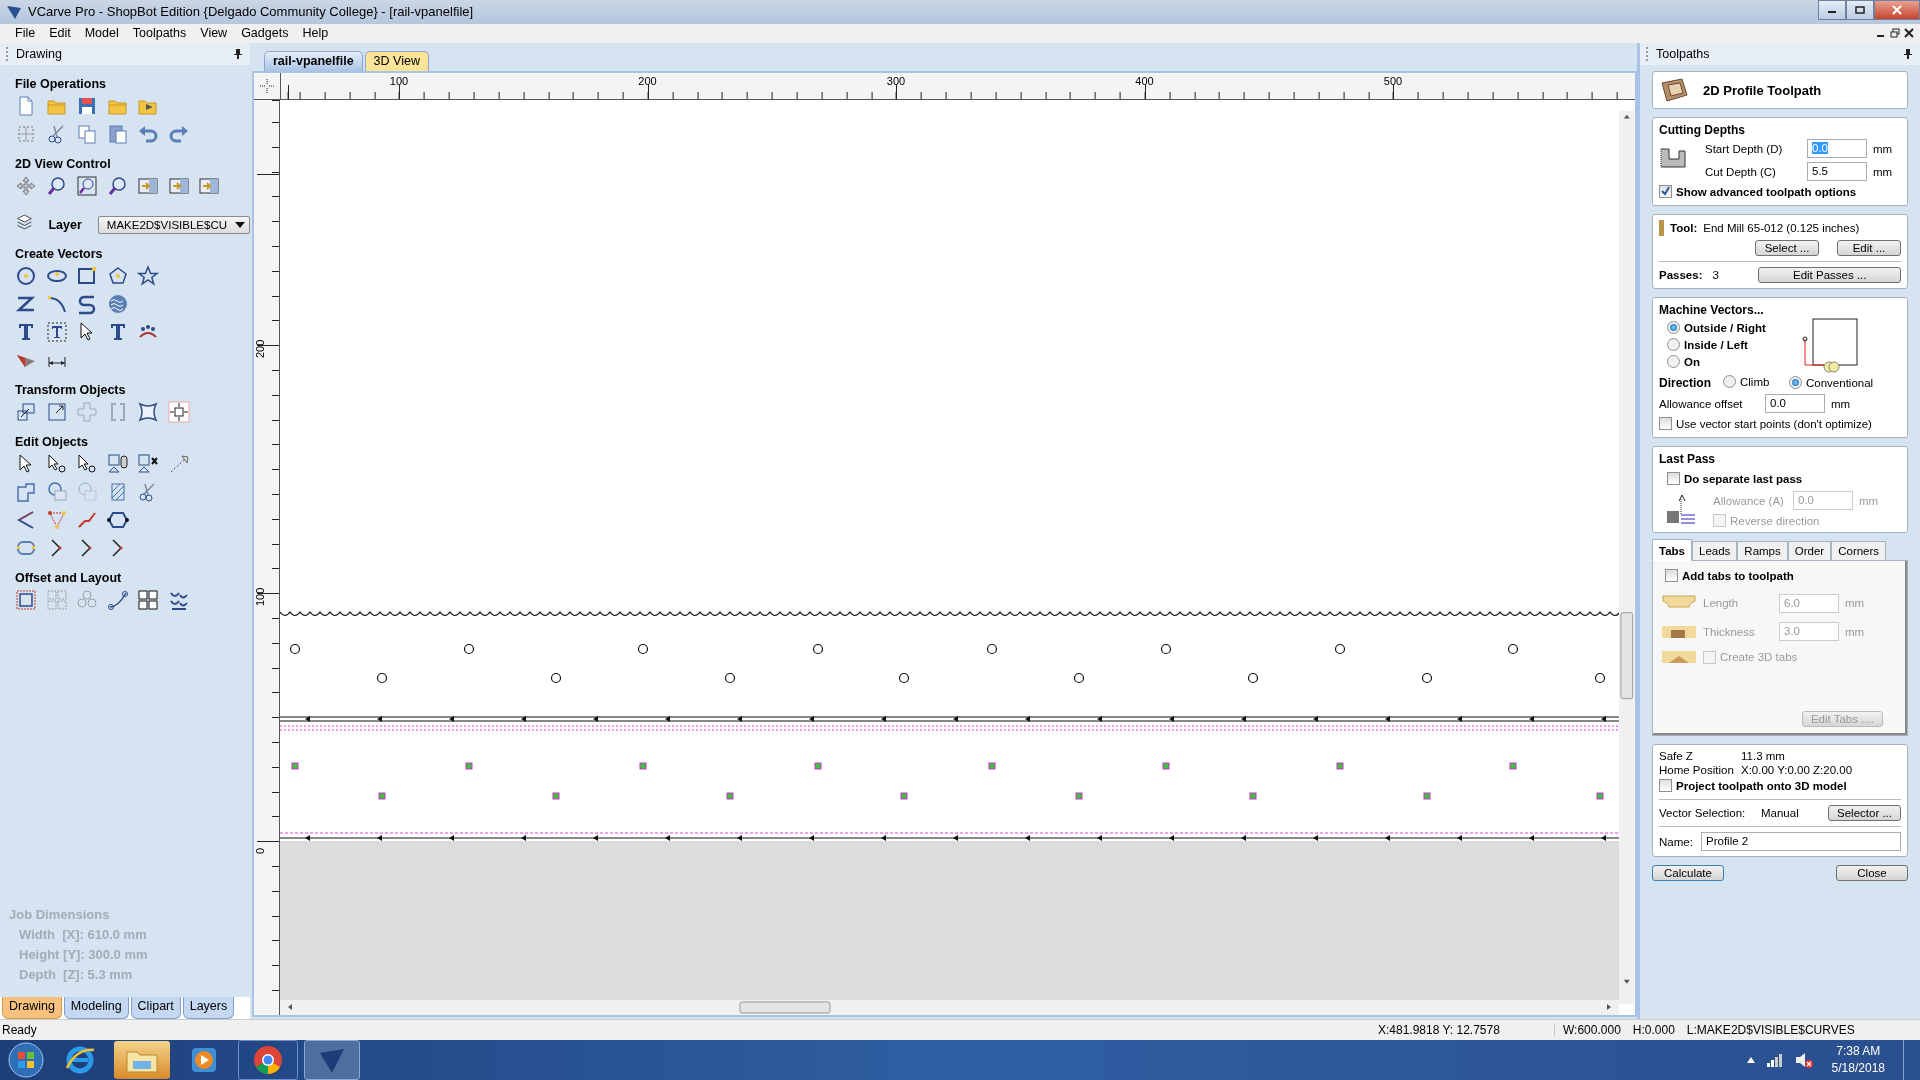 This screenshot has width=1920, height=1080. Describe the element at coordinates (1895, 33) in the screenshot. I see `restore-icon` at that location.